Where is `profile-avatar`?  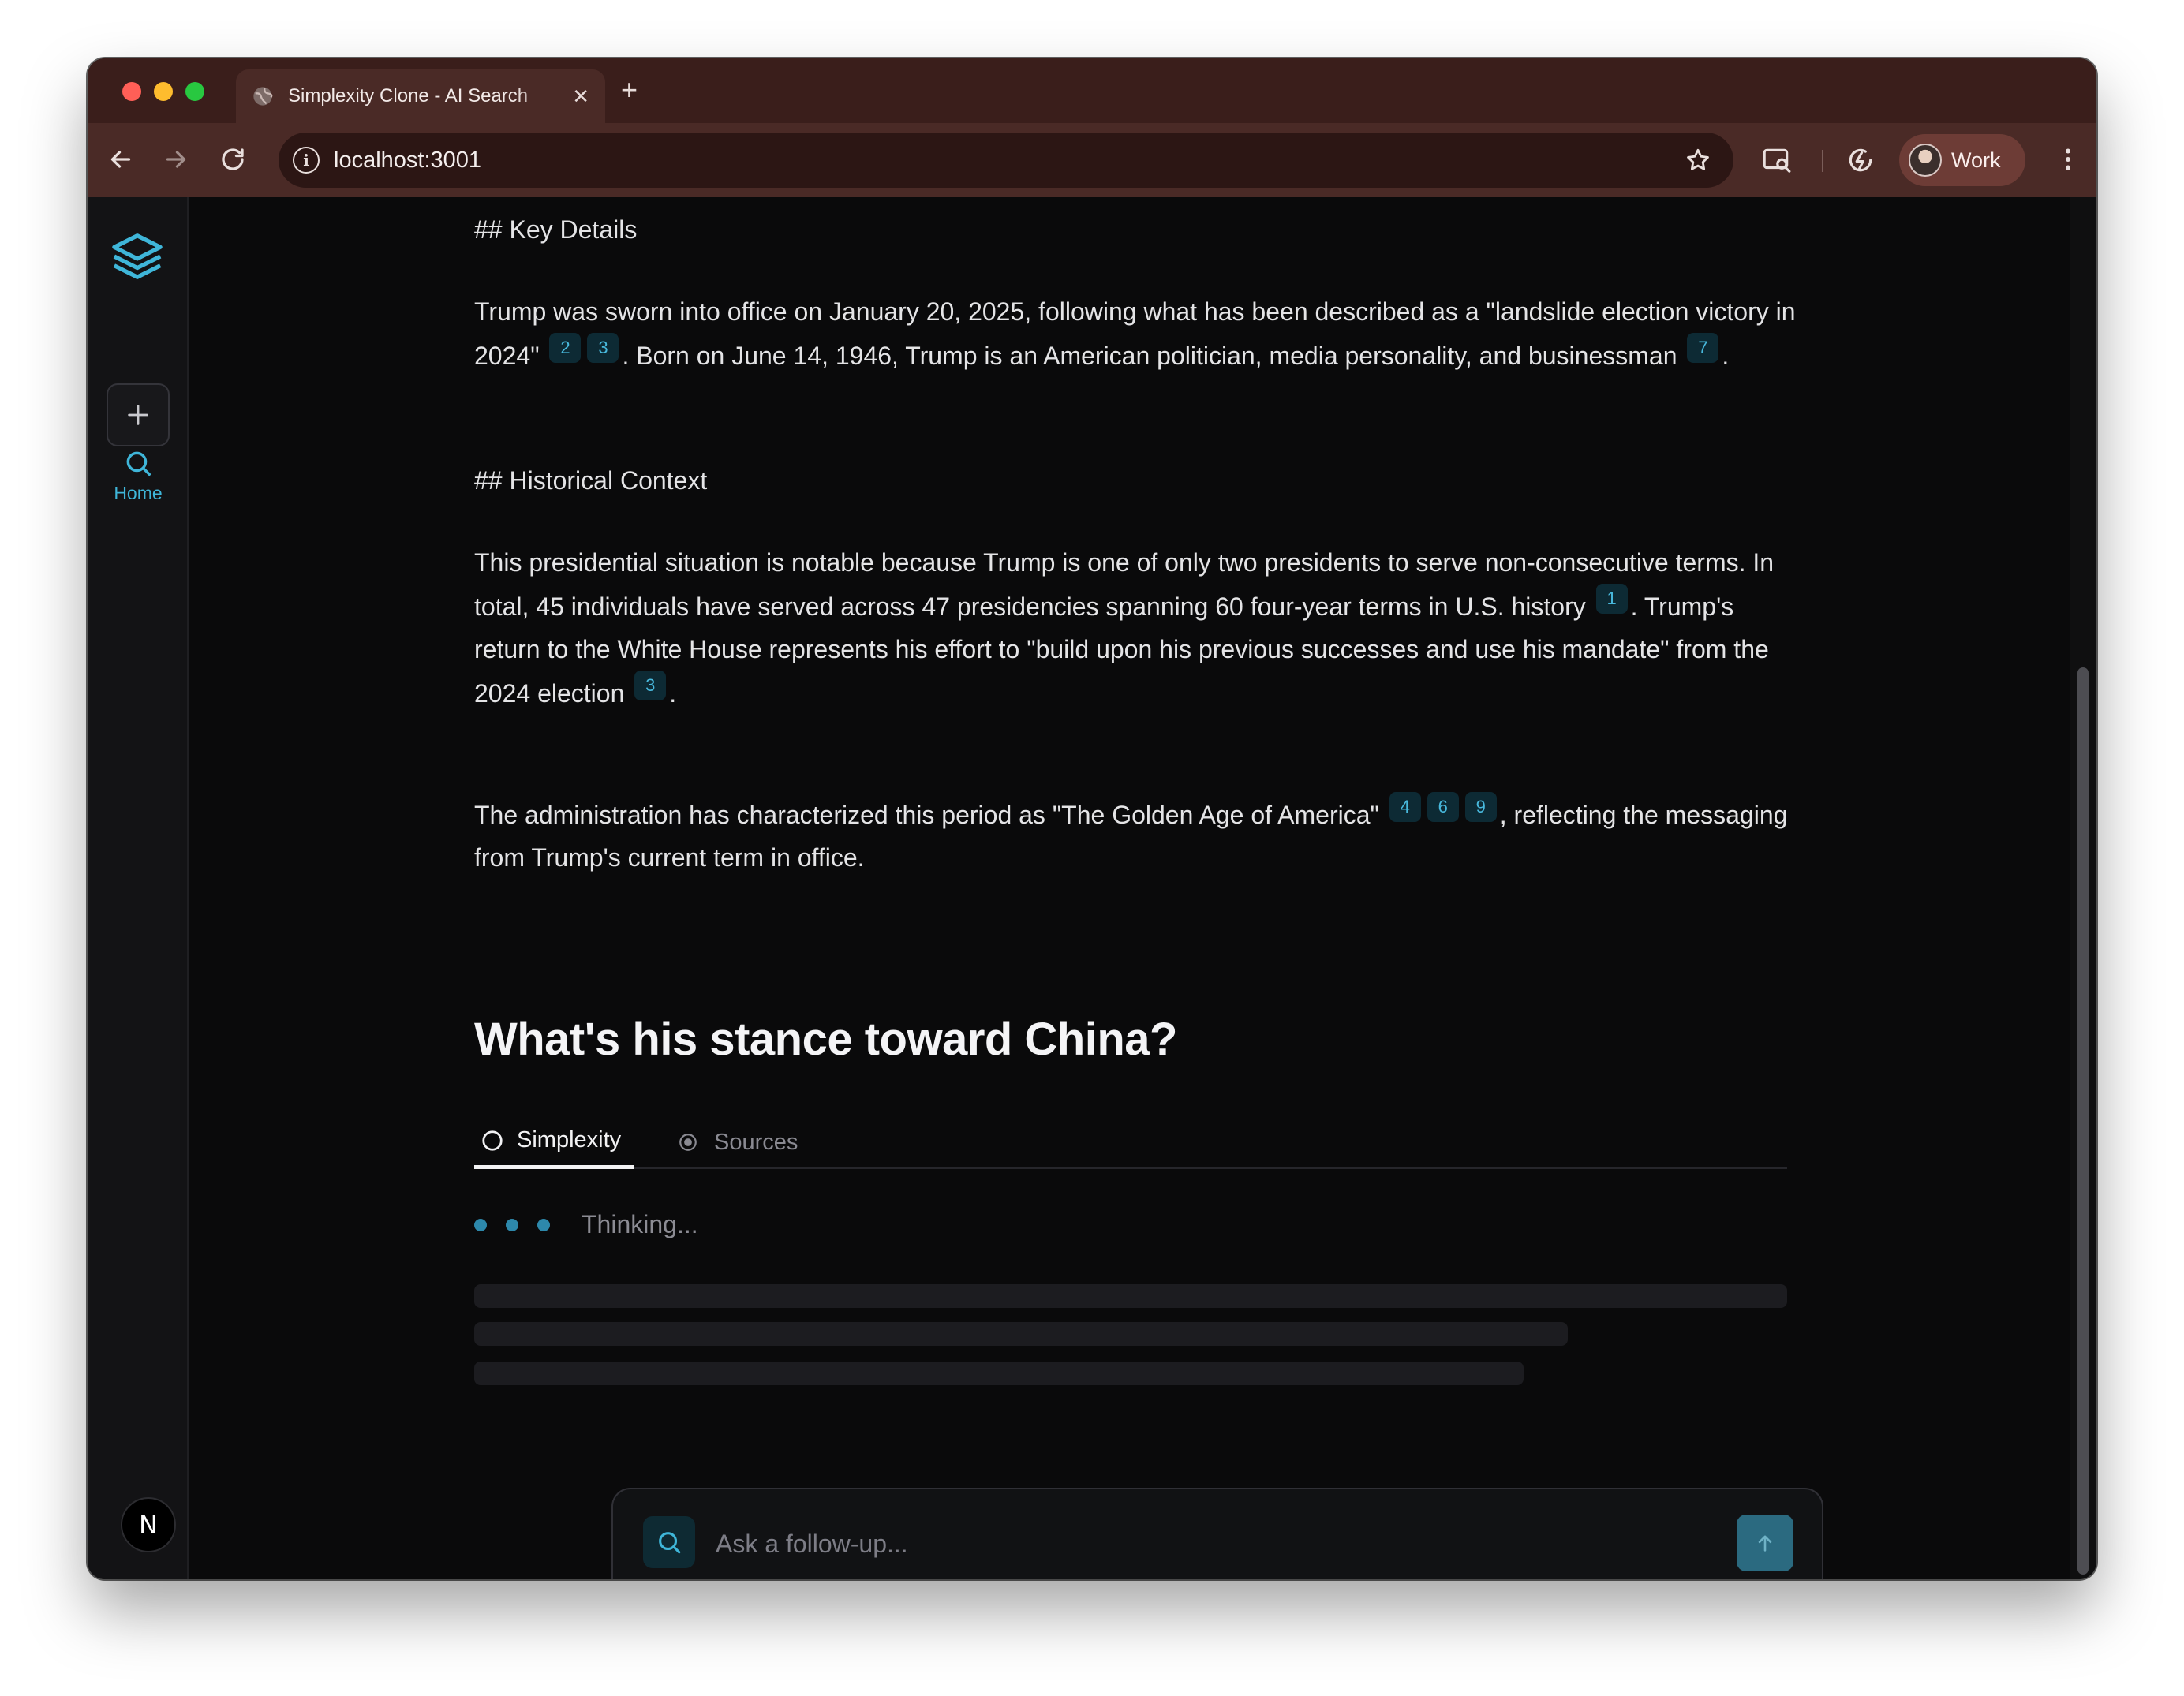
profile-avatar is located at coordinates (1925, 160).